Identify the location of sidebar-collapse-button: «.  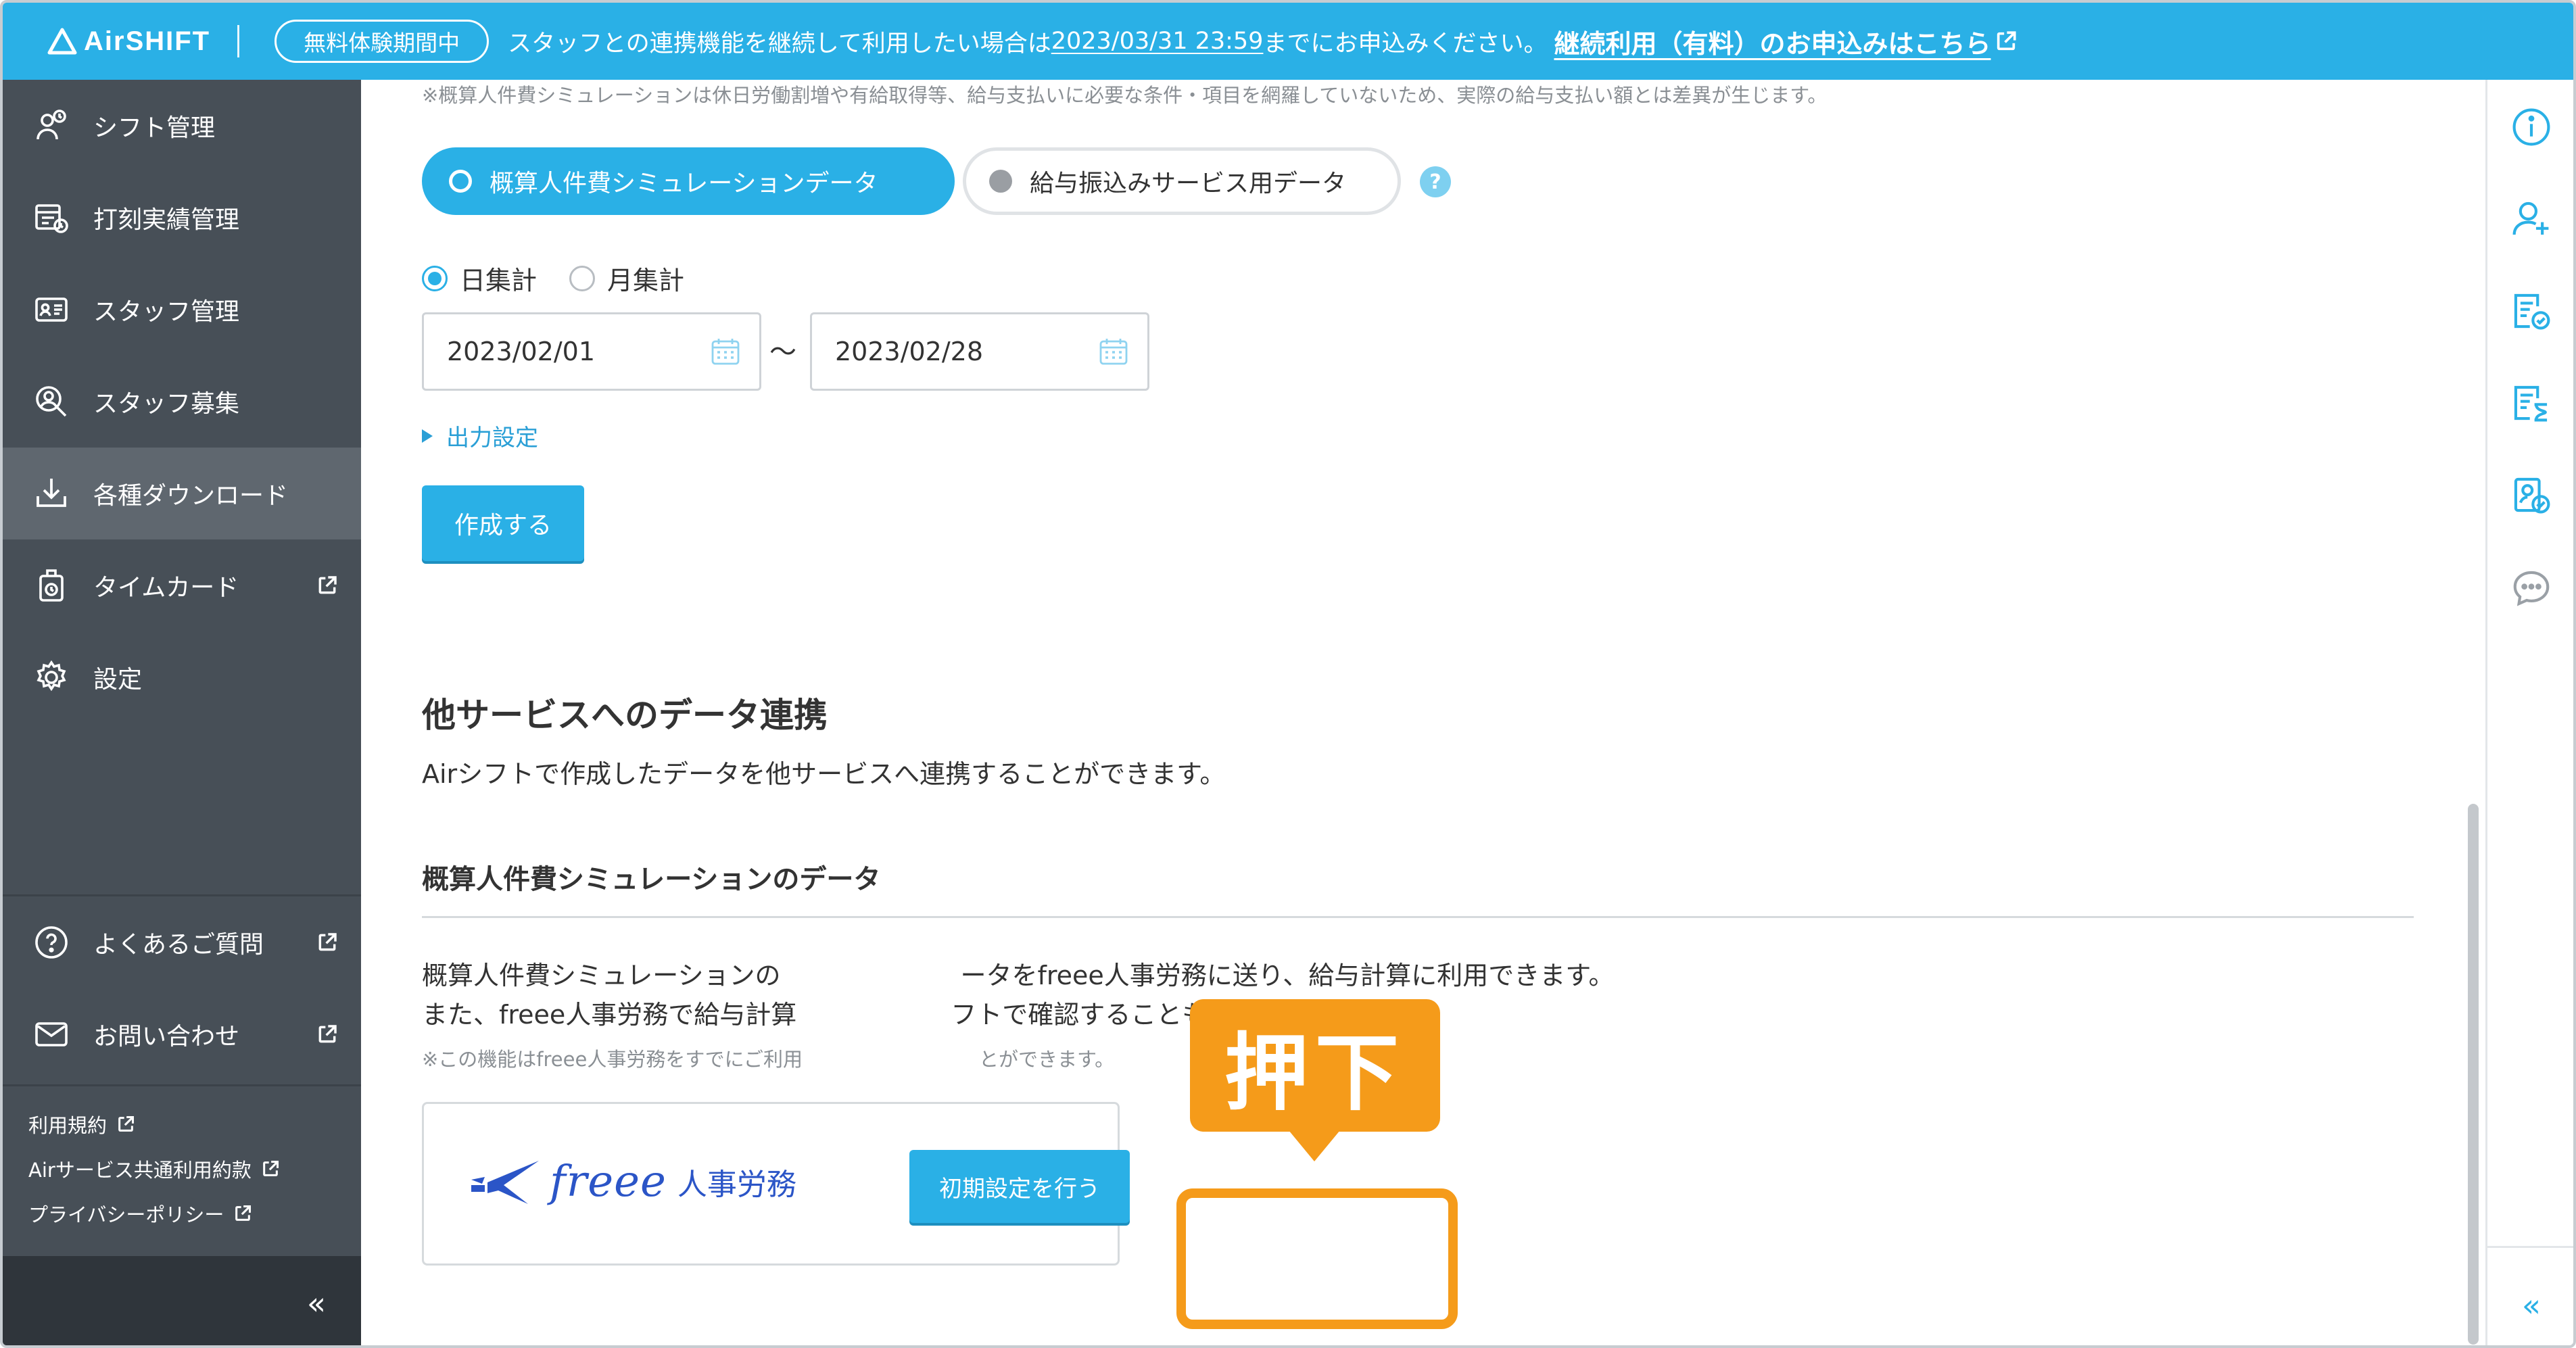
(182, 1300).